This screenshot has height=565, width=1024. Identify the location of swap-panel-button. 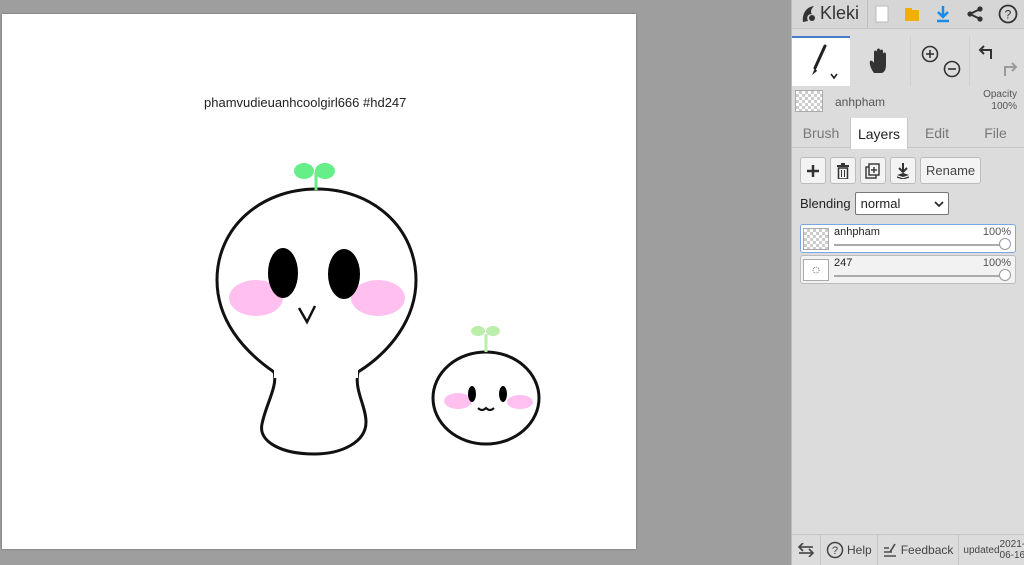
(806, 549).